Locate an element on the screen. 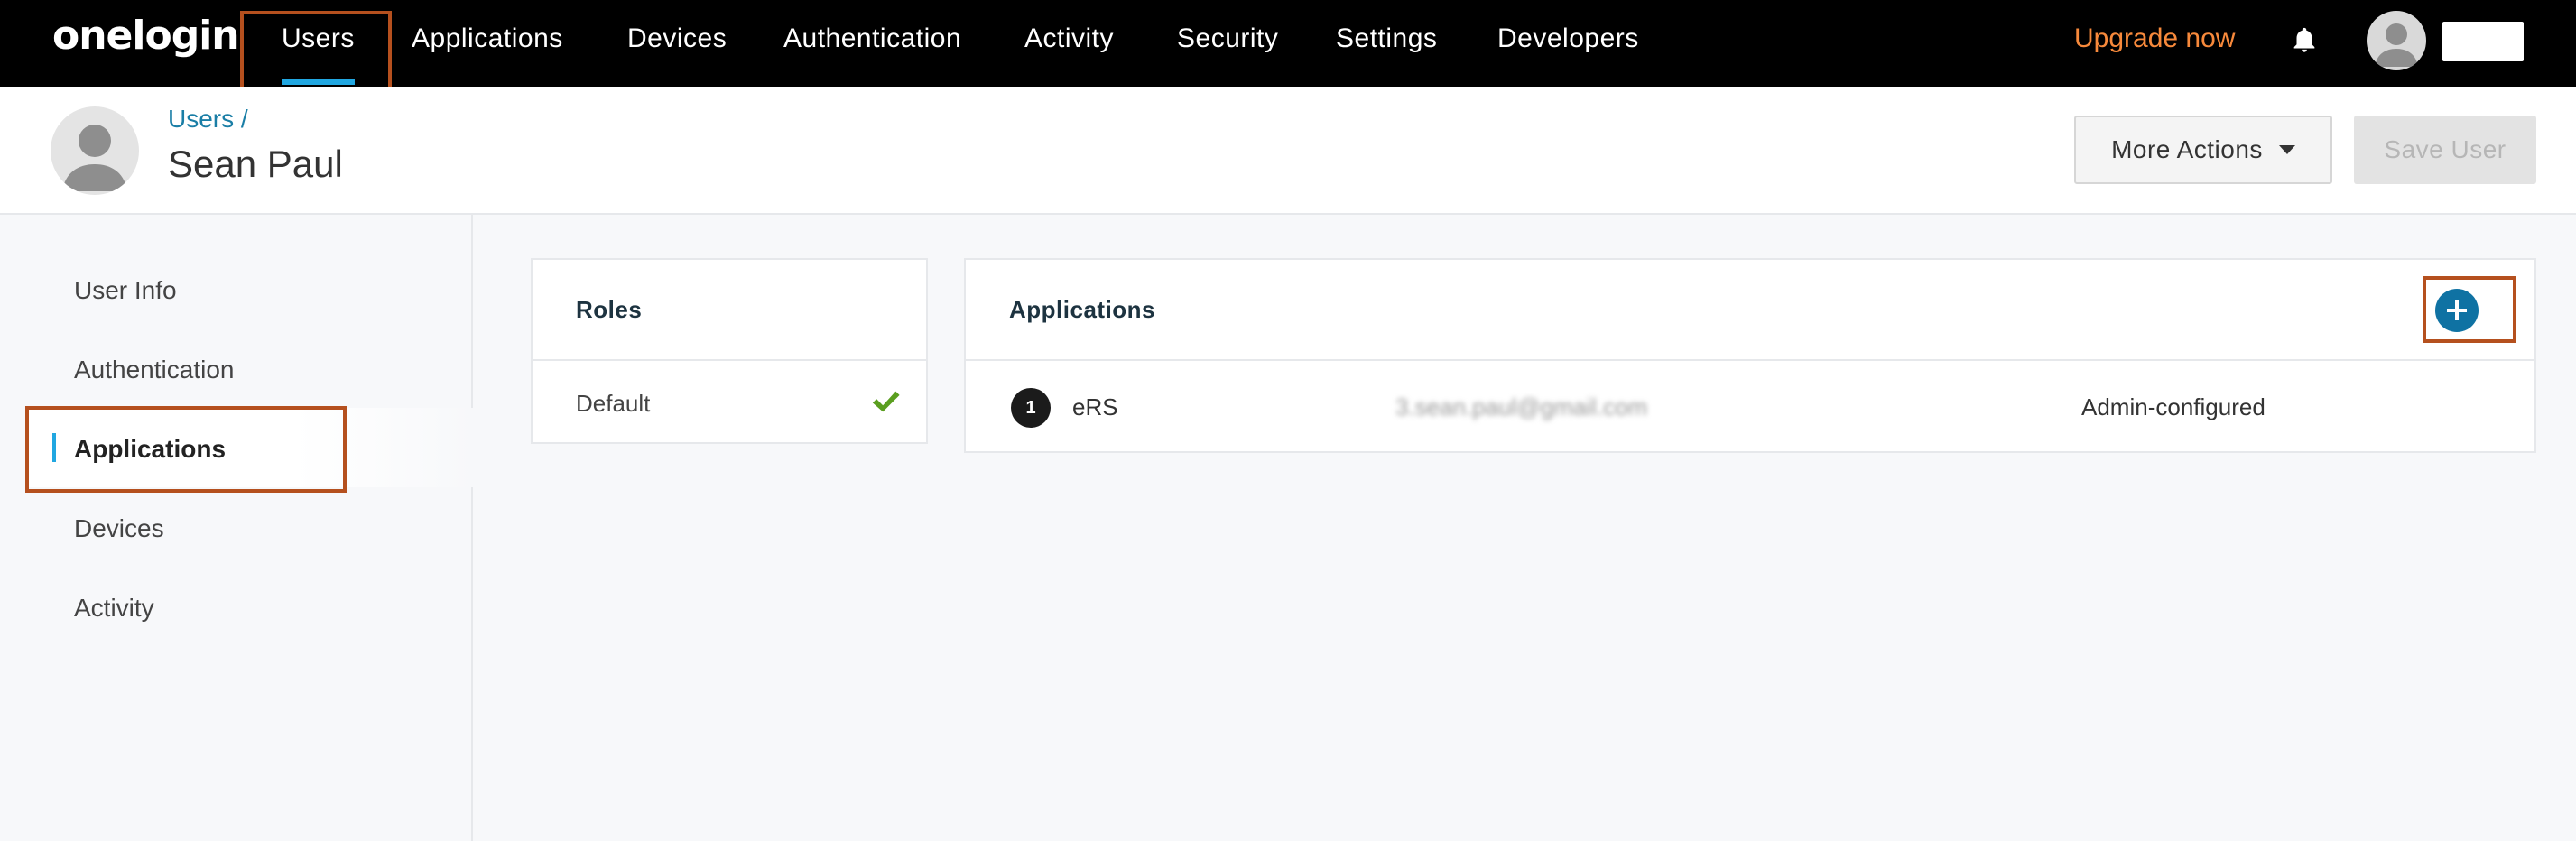 This screenshot has width=2576, height=841. breadcrumb: Users / is located at coordinates (208, 119).